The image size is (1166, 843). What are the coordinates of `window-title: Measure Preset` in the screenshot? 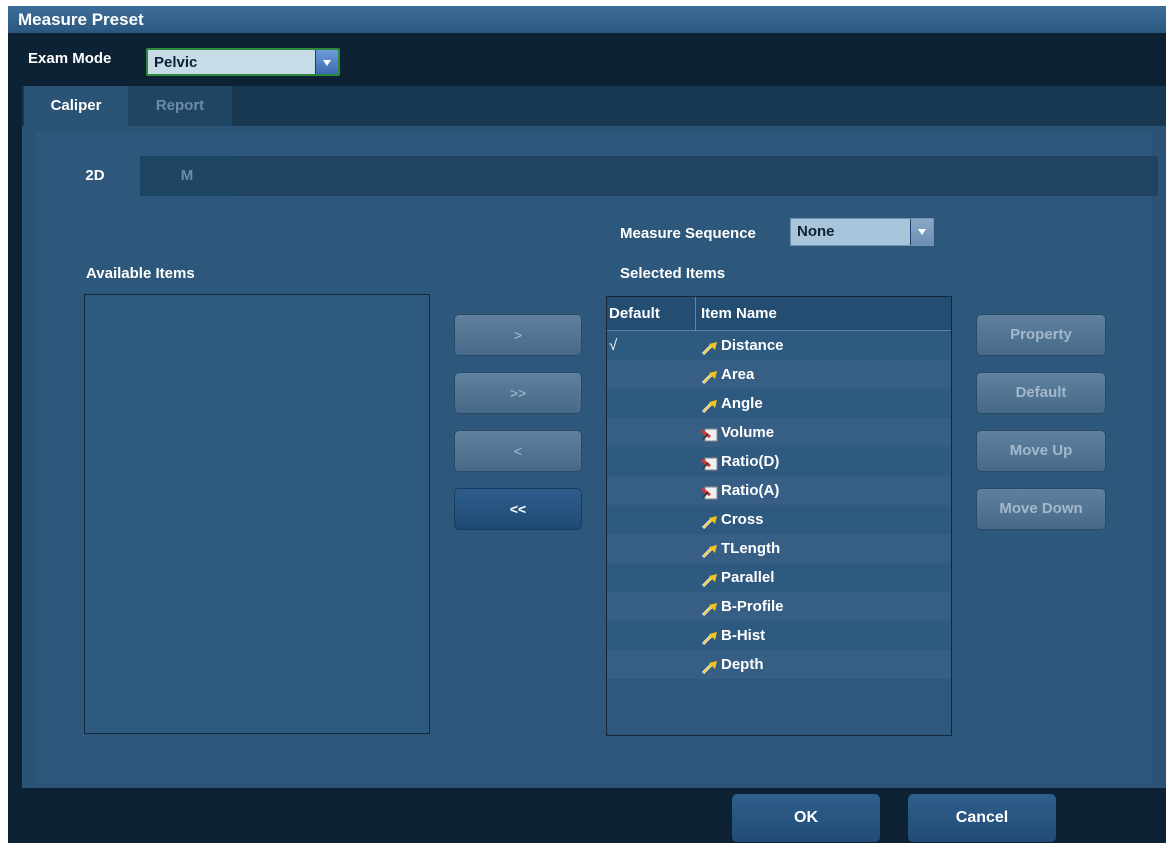 It's located at (587, 19).